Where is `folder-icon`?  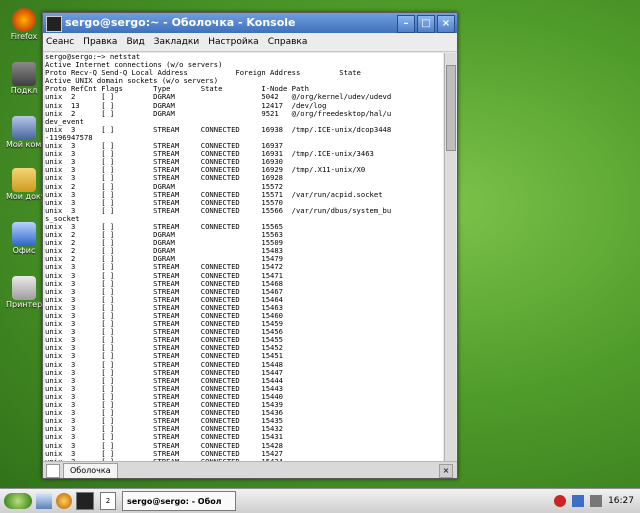
folder-icon is located at coordinates (24, 180).